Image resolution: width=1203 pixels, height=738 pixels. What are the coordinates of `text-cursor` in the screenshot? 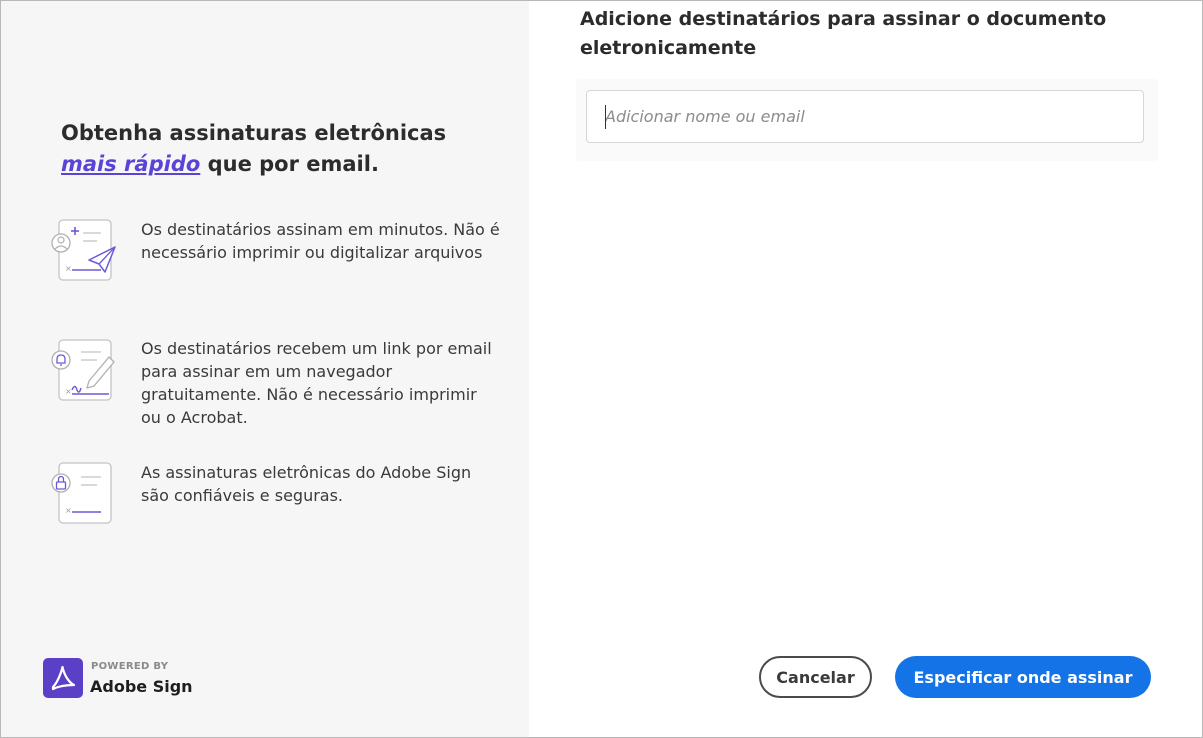 It's located at (605, 117).